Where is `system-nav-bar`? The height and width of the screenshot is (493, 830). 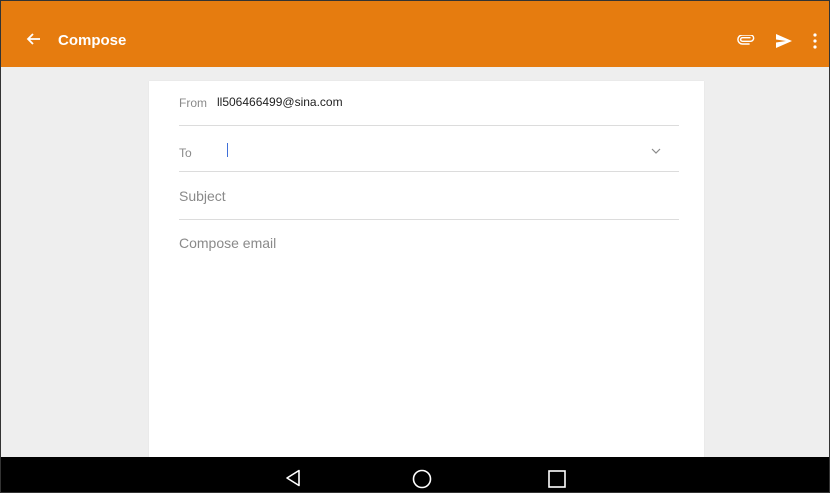
system-nav-bar is located at coordinates (415, 474).